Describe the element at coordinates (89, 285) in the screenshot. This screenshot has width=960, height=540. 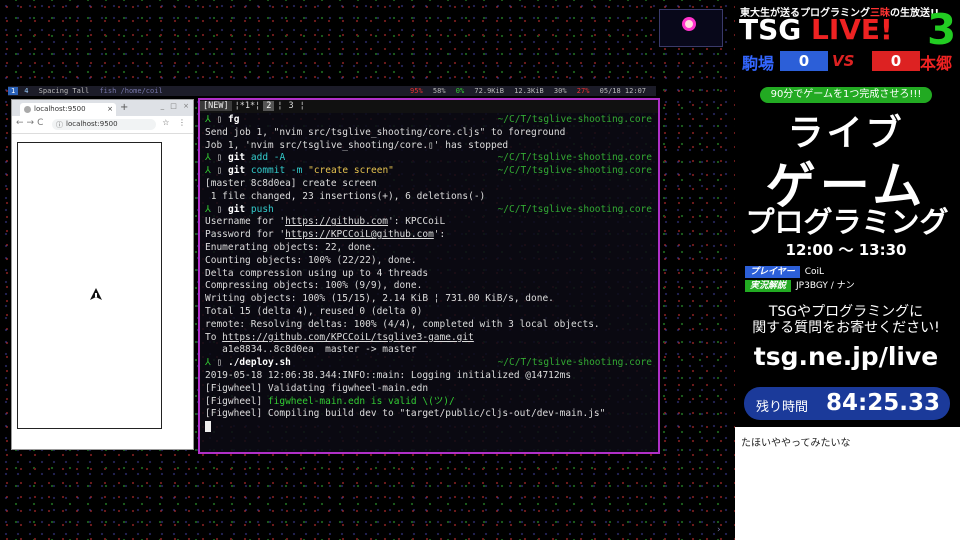
I see `game-canvas` at that location.